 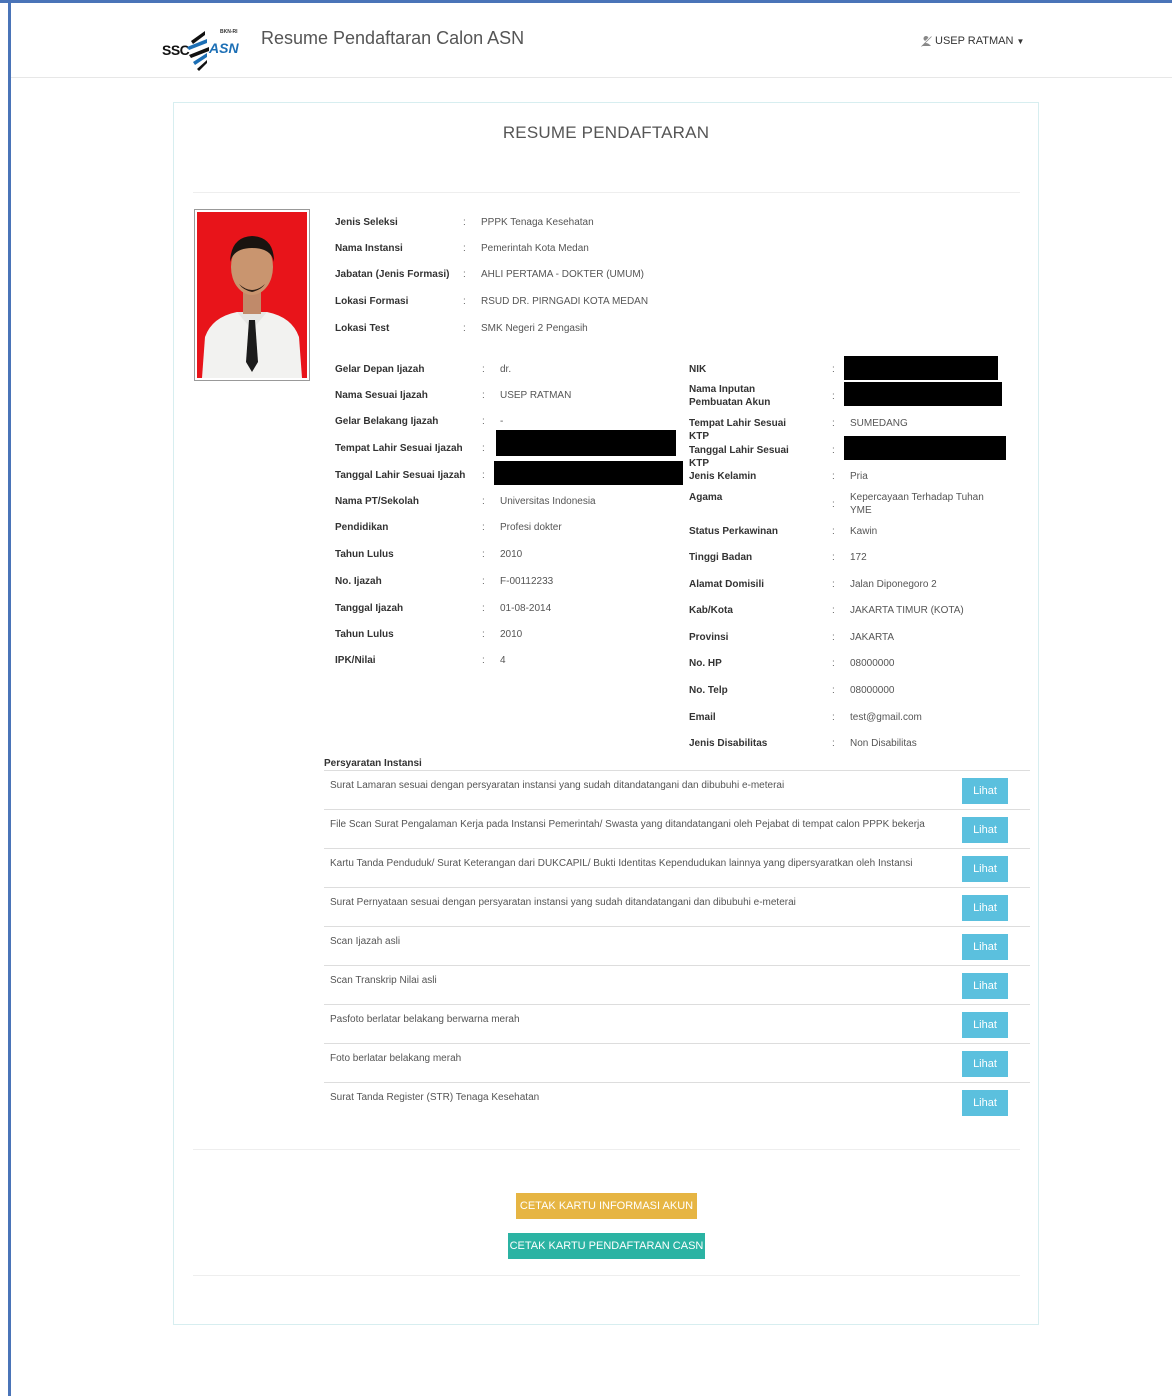 What do you see at coordinates (380, 369) in the screenshot?
I see `field-label: Gelar Depan Ijazah` at bounding box center [380, 369].